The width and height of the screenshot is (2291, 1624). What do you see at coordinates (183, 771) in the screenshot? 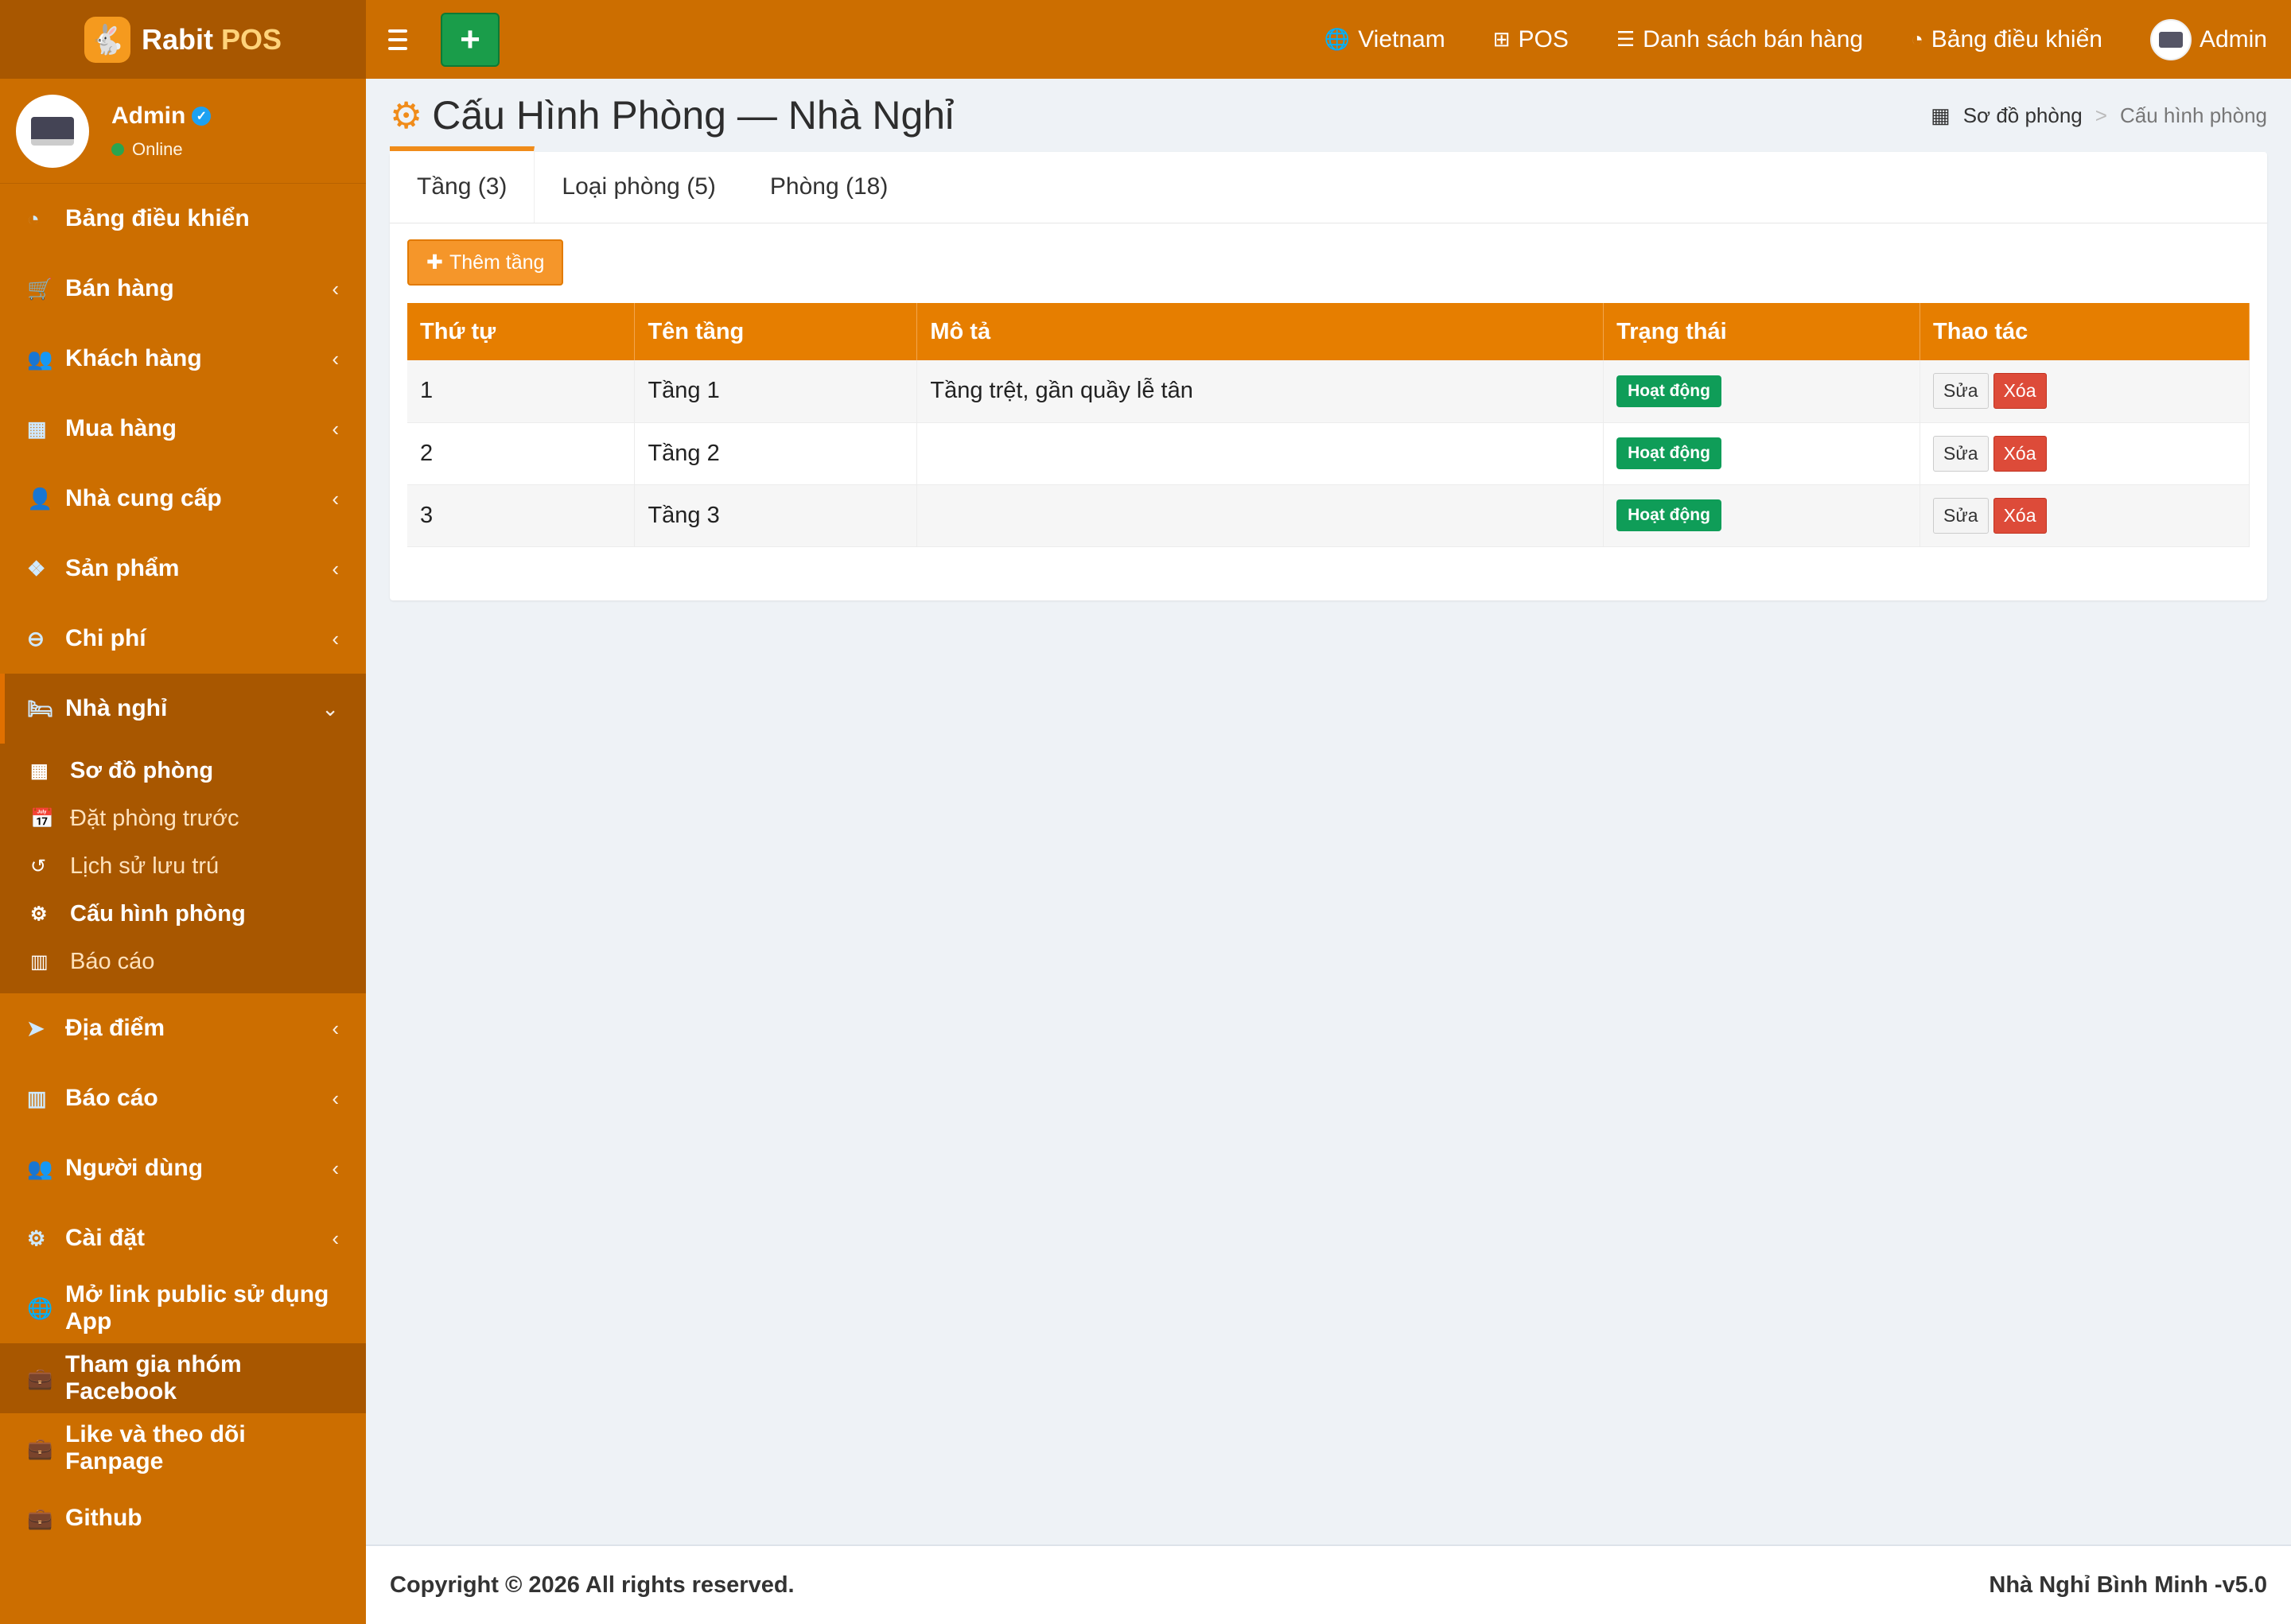
I see `submenu-item-room-map: ▦ Sơ đồ phòng` at bounding box center [183, 771].